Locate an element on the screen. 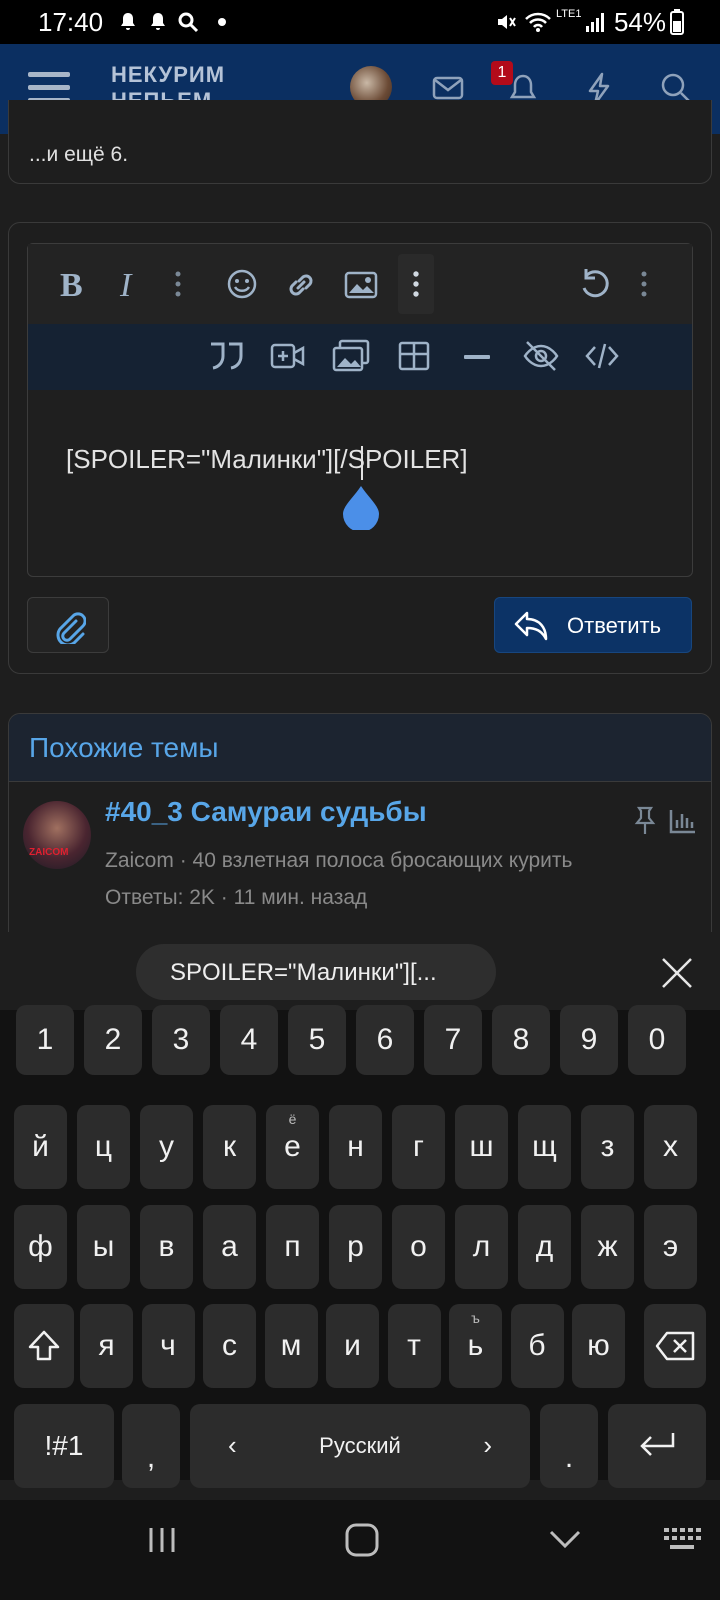 Image resolution: width=720 pixels, height=1600 pixels. language-next-icon: › is located at coordinates (487, 1445).